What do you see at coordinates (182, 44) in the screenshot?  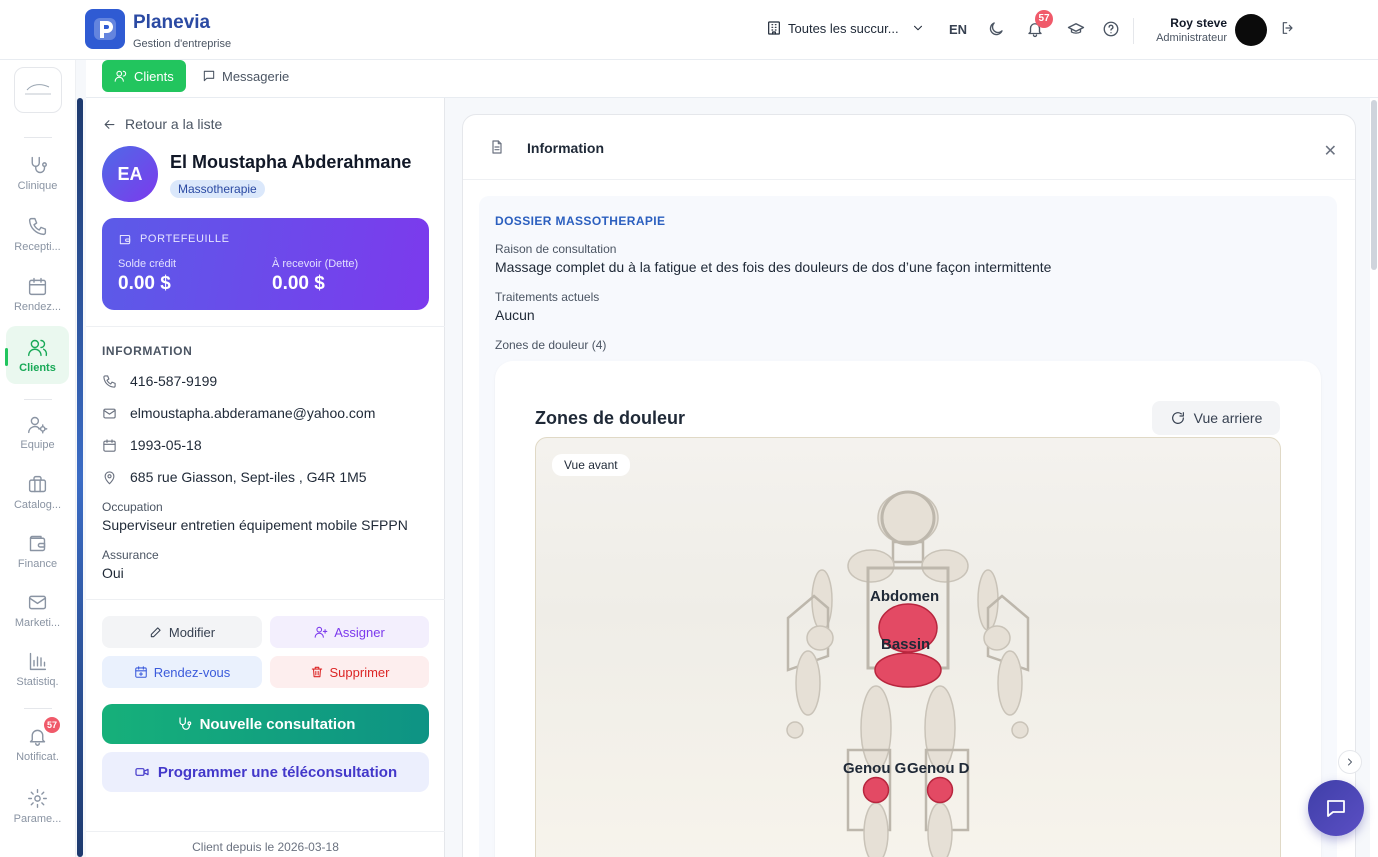 I see `brand-tagline: Gestion d'entreprise` at bounding box center [182, 44].